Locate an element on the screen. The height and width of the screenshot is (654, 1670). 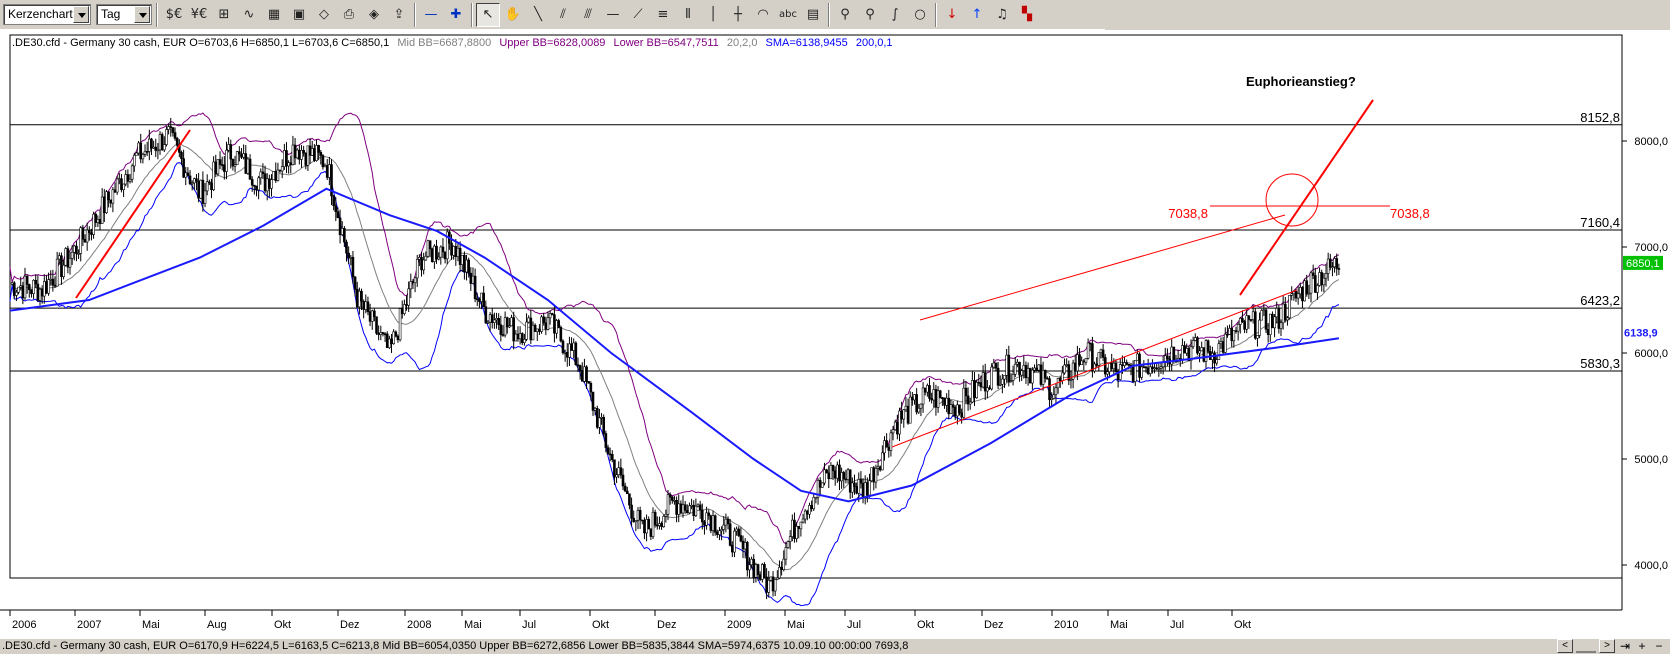
currency-swap-icon: ¥€ is located at coordinates (199, 14).